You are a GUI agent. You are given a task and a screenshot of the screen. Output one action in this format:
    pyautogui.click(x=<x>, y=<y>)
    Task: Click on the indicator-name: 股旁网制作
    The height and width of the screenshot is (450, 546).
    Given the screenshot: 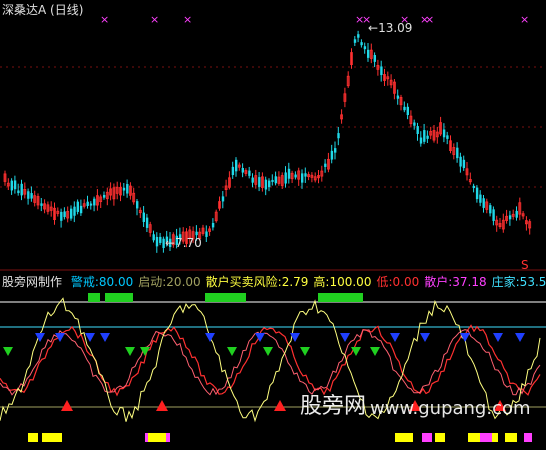 What is the action you would take?
    pyautogui.click(x=32, y=282)
    